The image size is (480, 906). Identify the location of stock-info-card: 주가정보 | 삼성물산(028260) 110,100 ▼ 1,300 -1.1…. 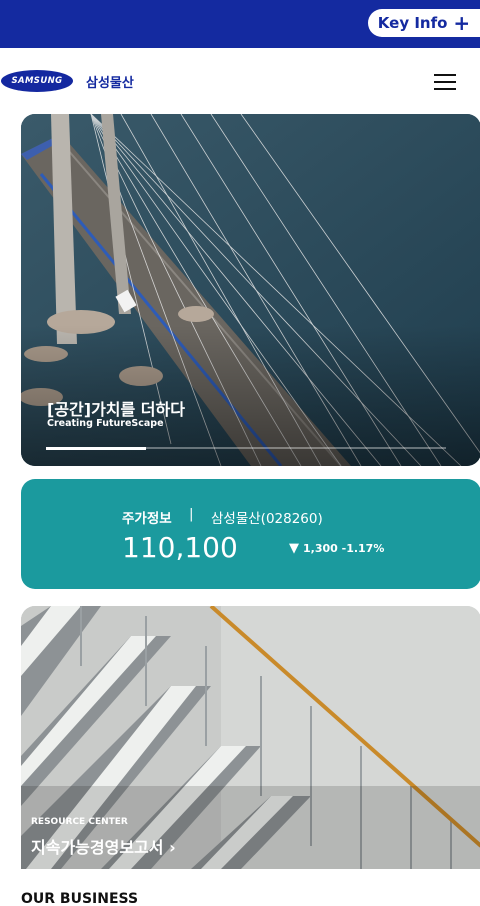
(250, 534).